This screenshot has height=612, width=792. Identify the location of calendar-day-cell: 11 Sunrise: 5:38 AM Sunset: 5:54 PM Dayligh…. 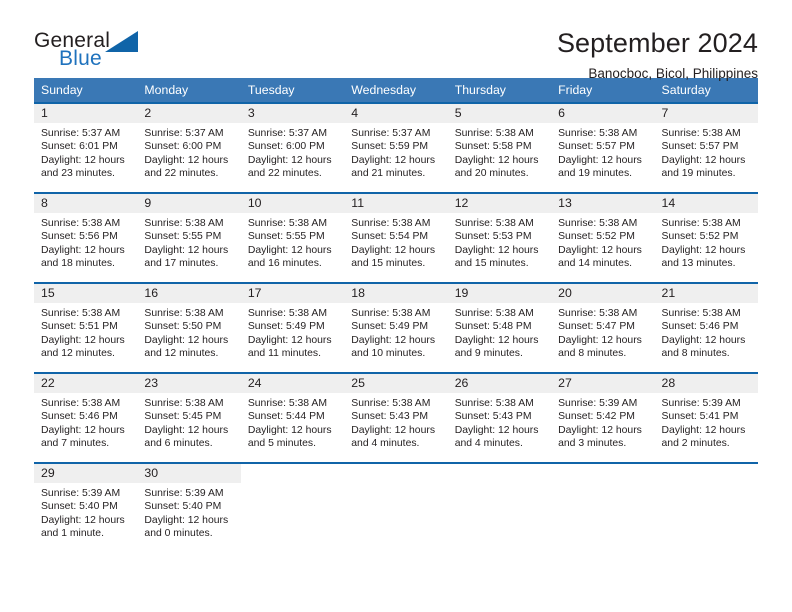
(396, 237).